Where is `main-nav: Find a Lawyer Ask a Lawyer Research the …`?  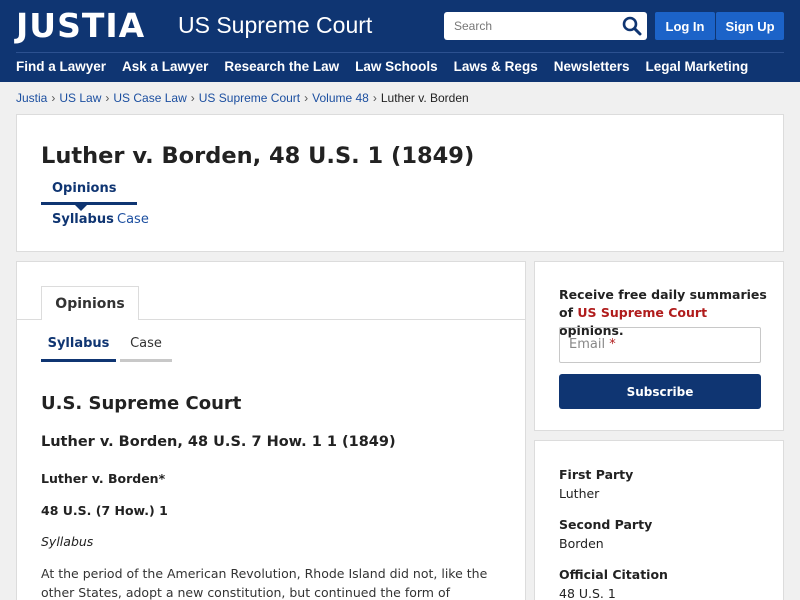
main-nav: Find a Lawyer Ask a Lawyer Research the … is located at coordinates (382, 66).